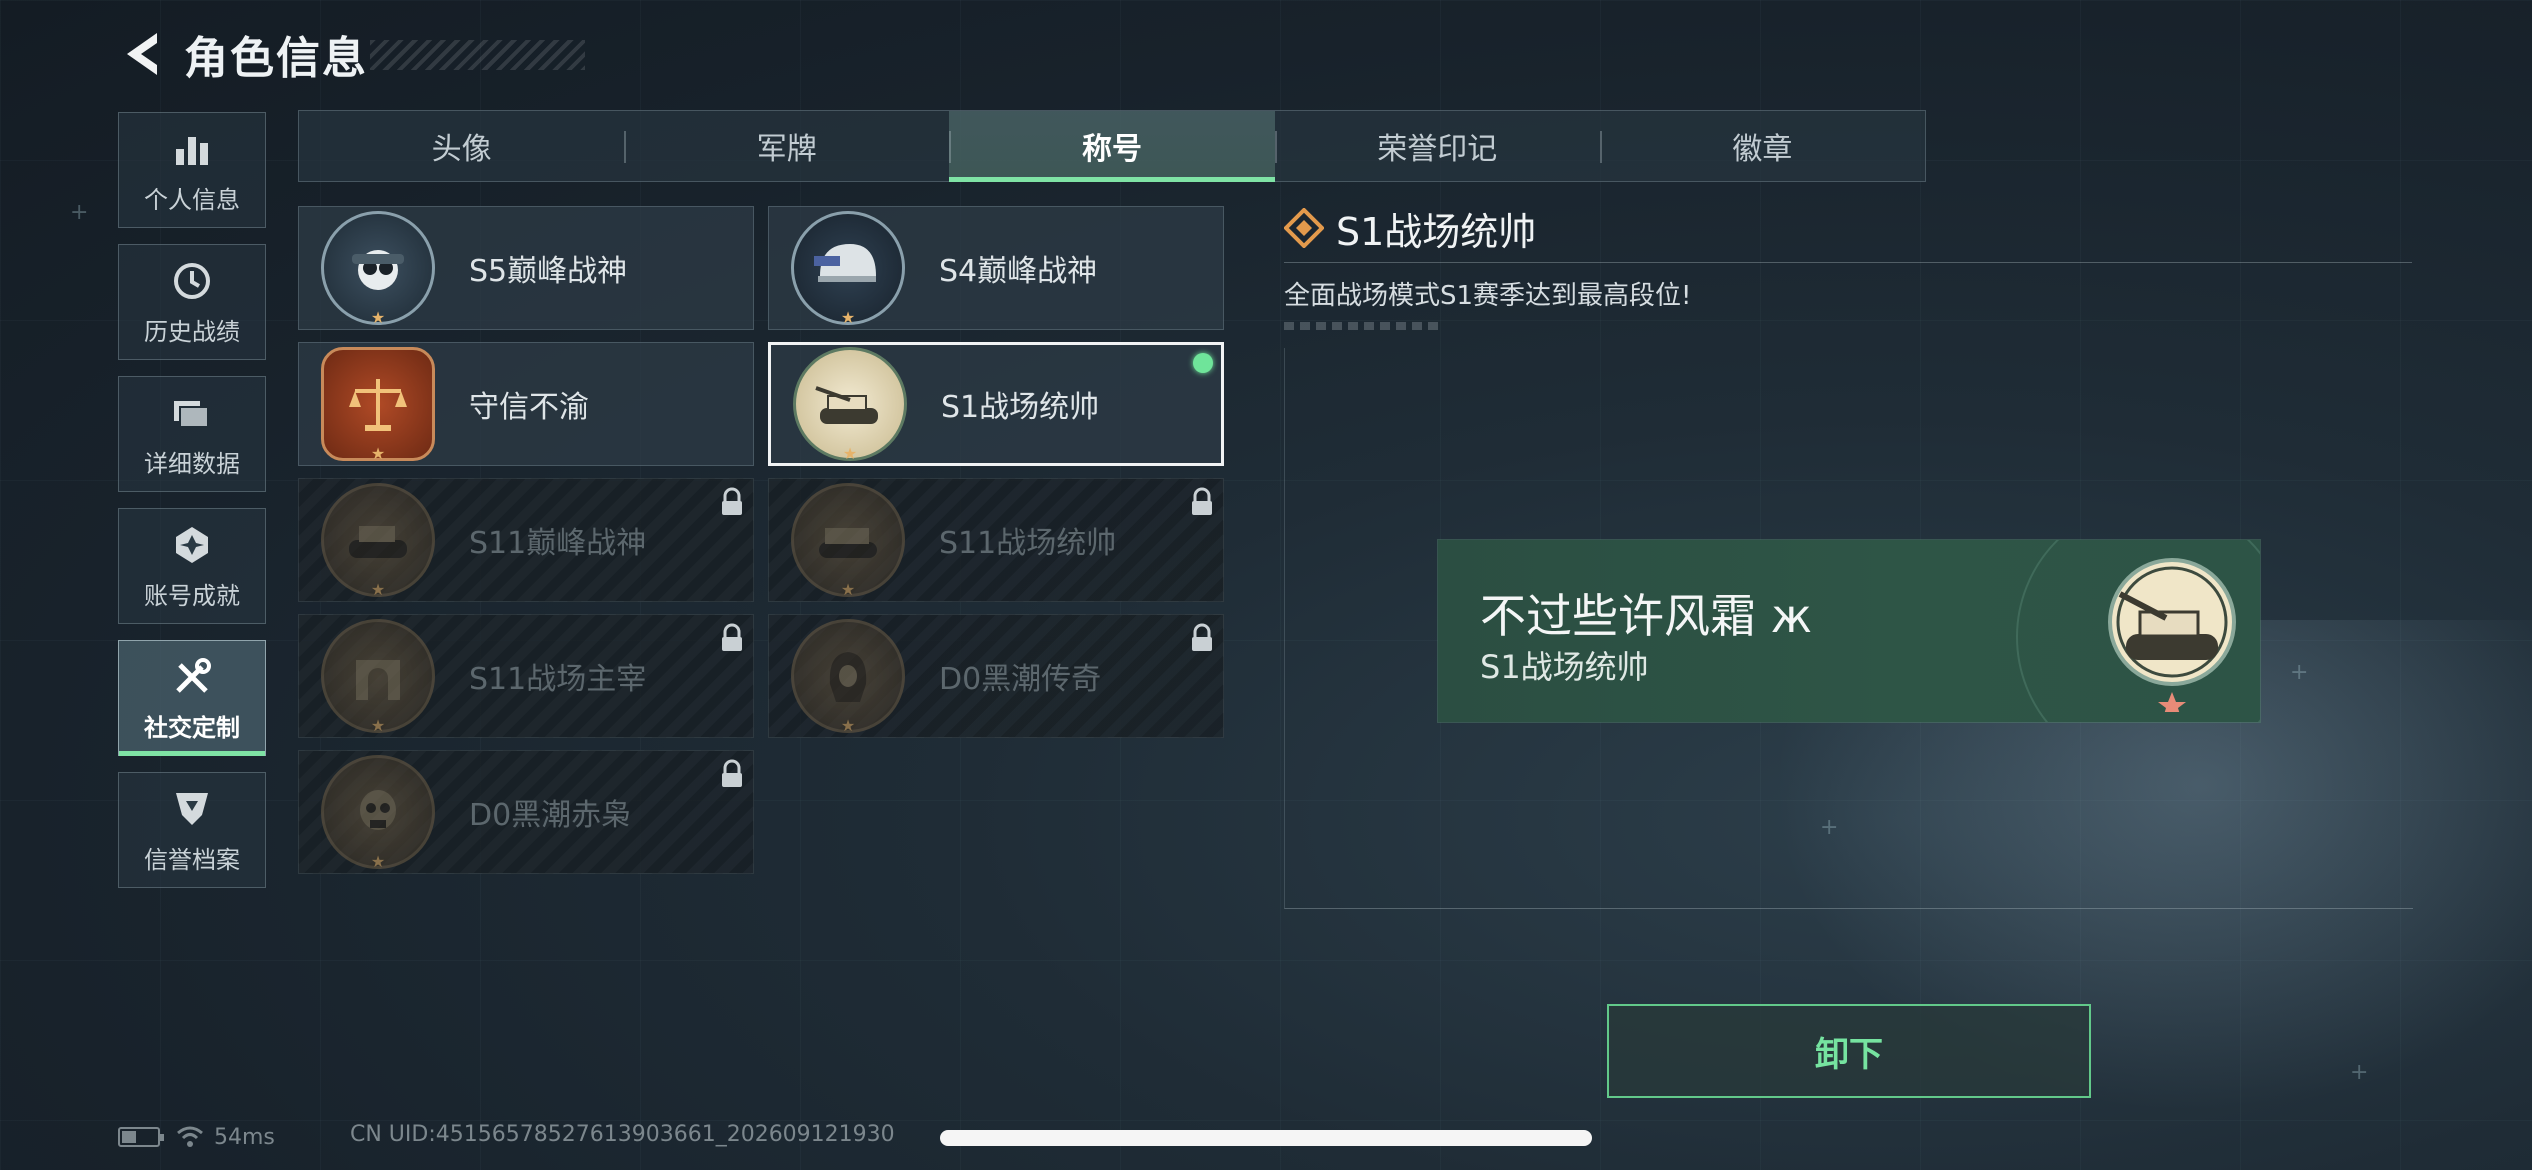  What do you see at coordinates (550, 815) in the screenshot?
I see `title-name: D0黑潮赤枭` at bounding box center [550, 815].